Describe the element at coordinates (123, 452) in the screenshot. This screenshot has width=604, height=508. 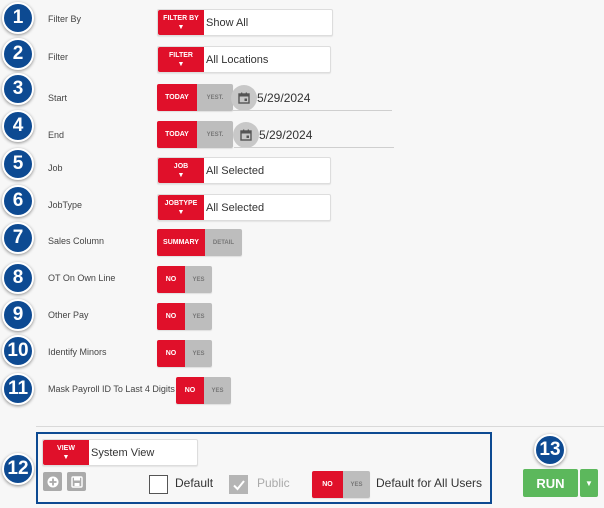
I see `view-value: System View` at that location.